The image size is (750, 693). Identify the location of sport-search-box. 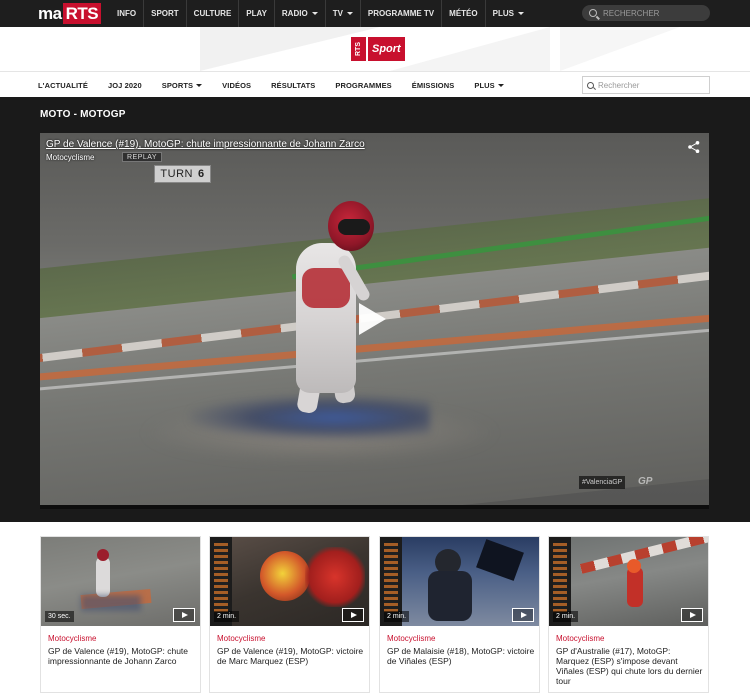
(646, 85).